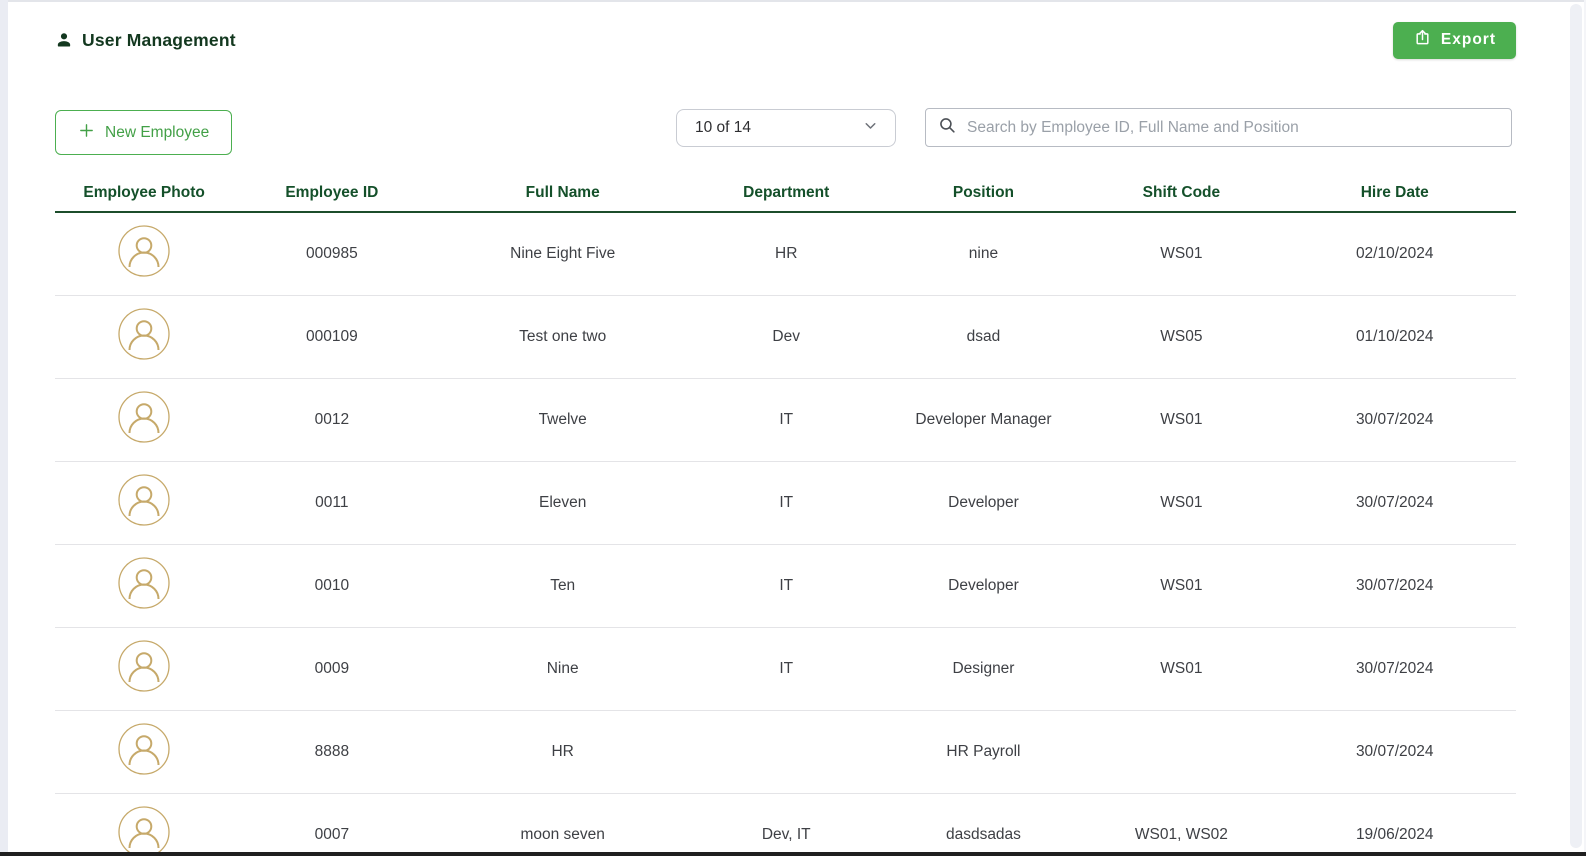 This screenshot has width=1586, height=856. Describe the element at coordinates (332, 752) in the screenshot. I see `employee-id-cell: 8888` at that location.